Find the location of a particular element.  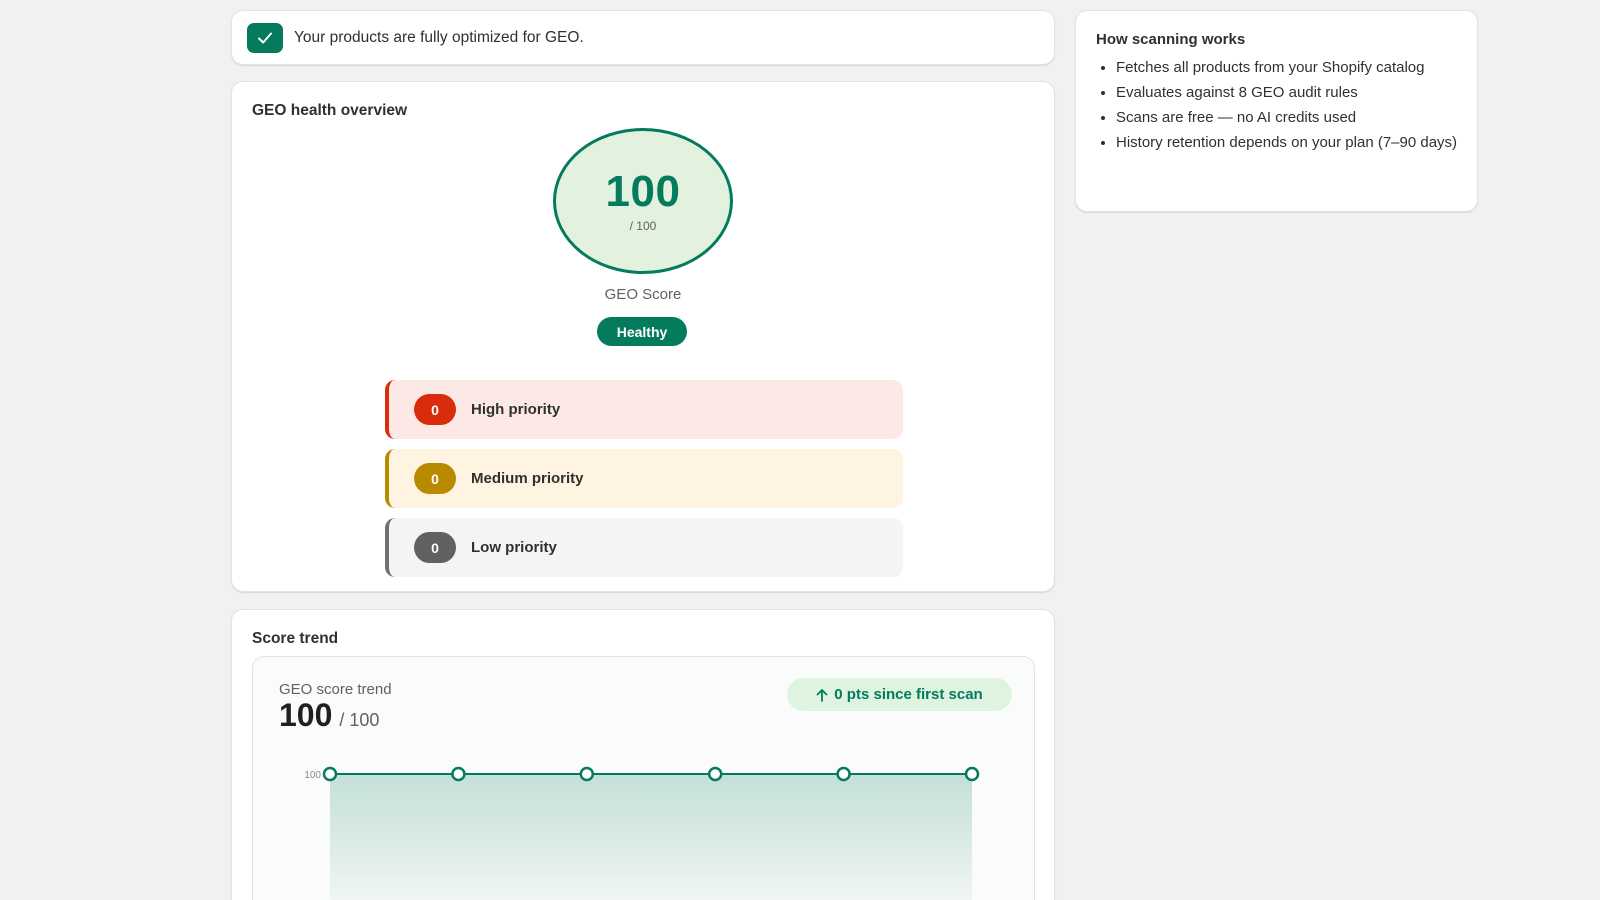

medium-priority-label: Medium priority is located at coordinates (527, 478).